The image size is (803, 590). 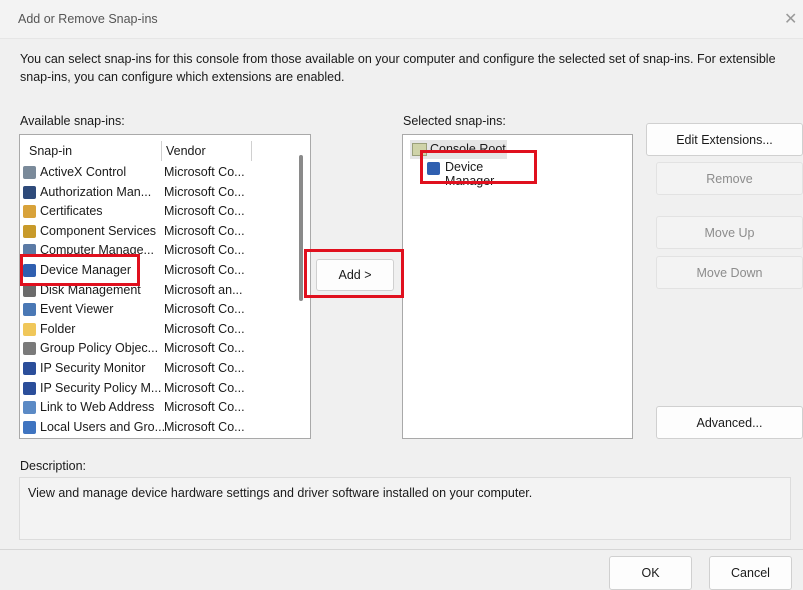 What do you see at coordinates (29, 329) in the screenshot?
I see `folder-icon` at bounding box center [29, 329].